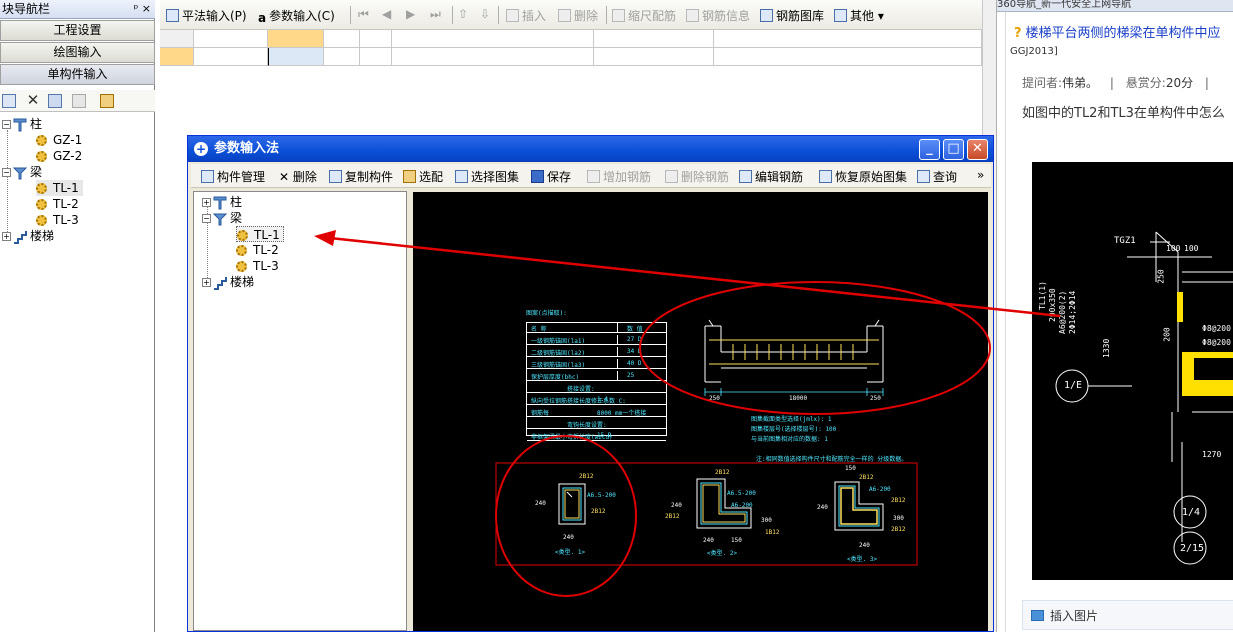  What do you see at coordinates (33, 100) in the screenshot?
I see `delete-icon: ✕` at bounding box center [33, 100].